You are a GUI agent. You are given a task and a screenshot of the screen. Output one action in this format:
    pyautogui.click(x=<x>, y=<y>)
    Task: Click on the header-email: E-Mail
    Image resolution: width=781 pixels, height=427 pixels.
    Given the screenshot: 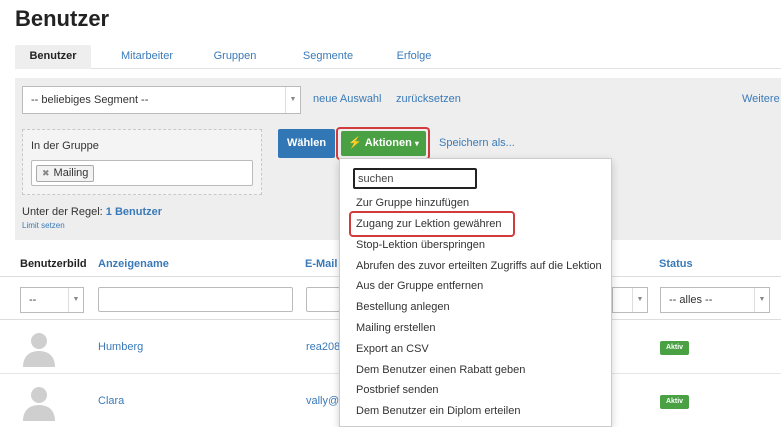 What is the action you would take?
    pyautogui.click(x=321, y=264)
    